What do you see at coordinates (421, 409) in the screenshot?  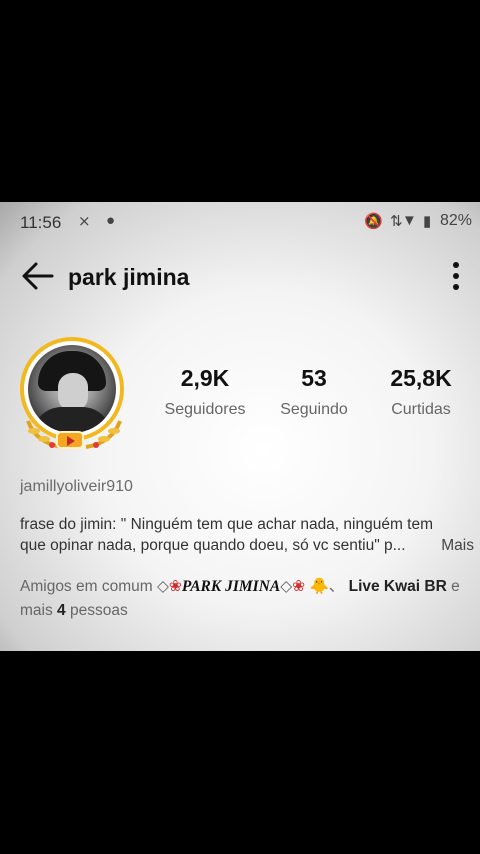 I see `likes-label: Curtidas` at bounding box center [421, 409].